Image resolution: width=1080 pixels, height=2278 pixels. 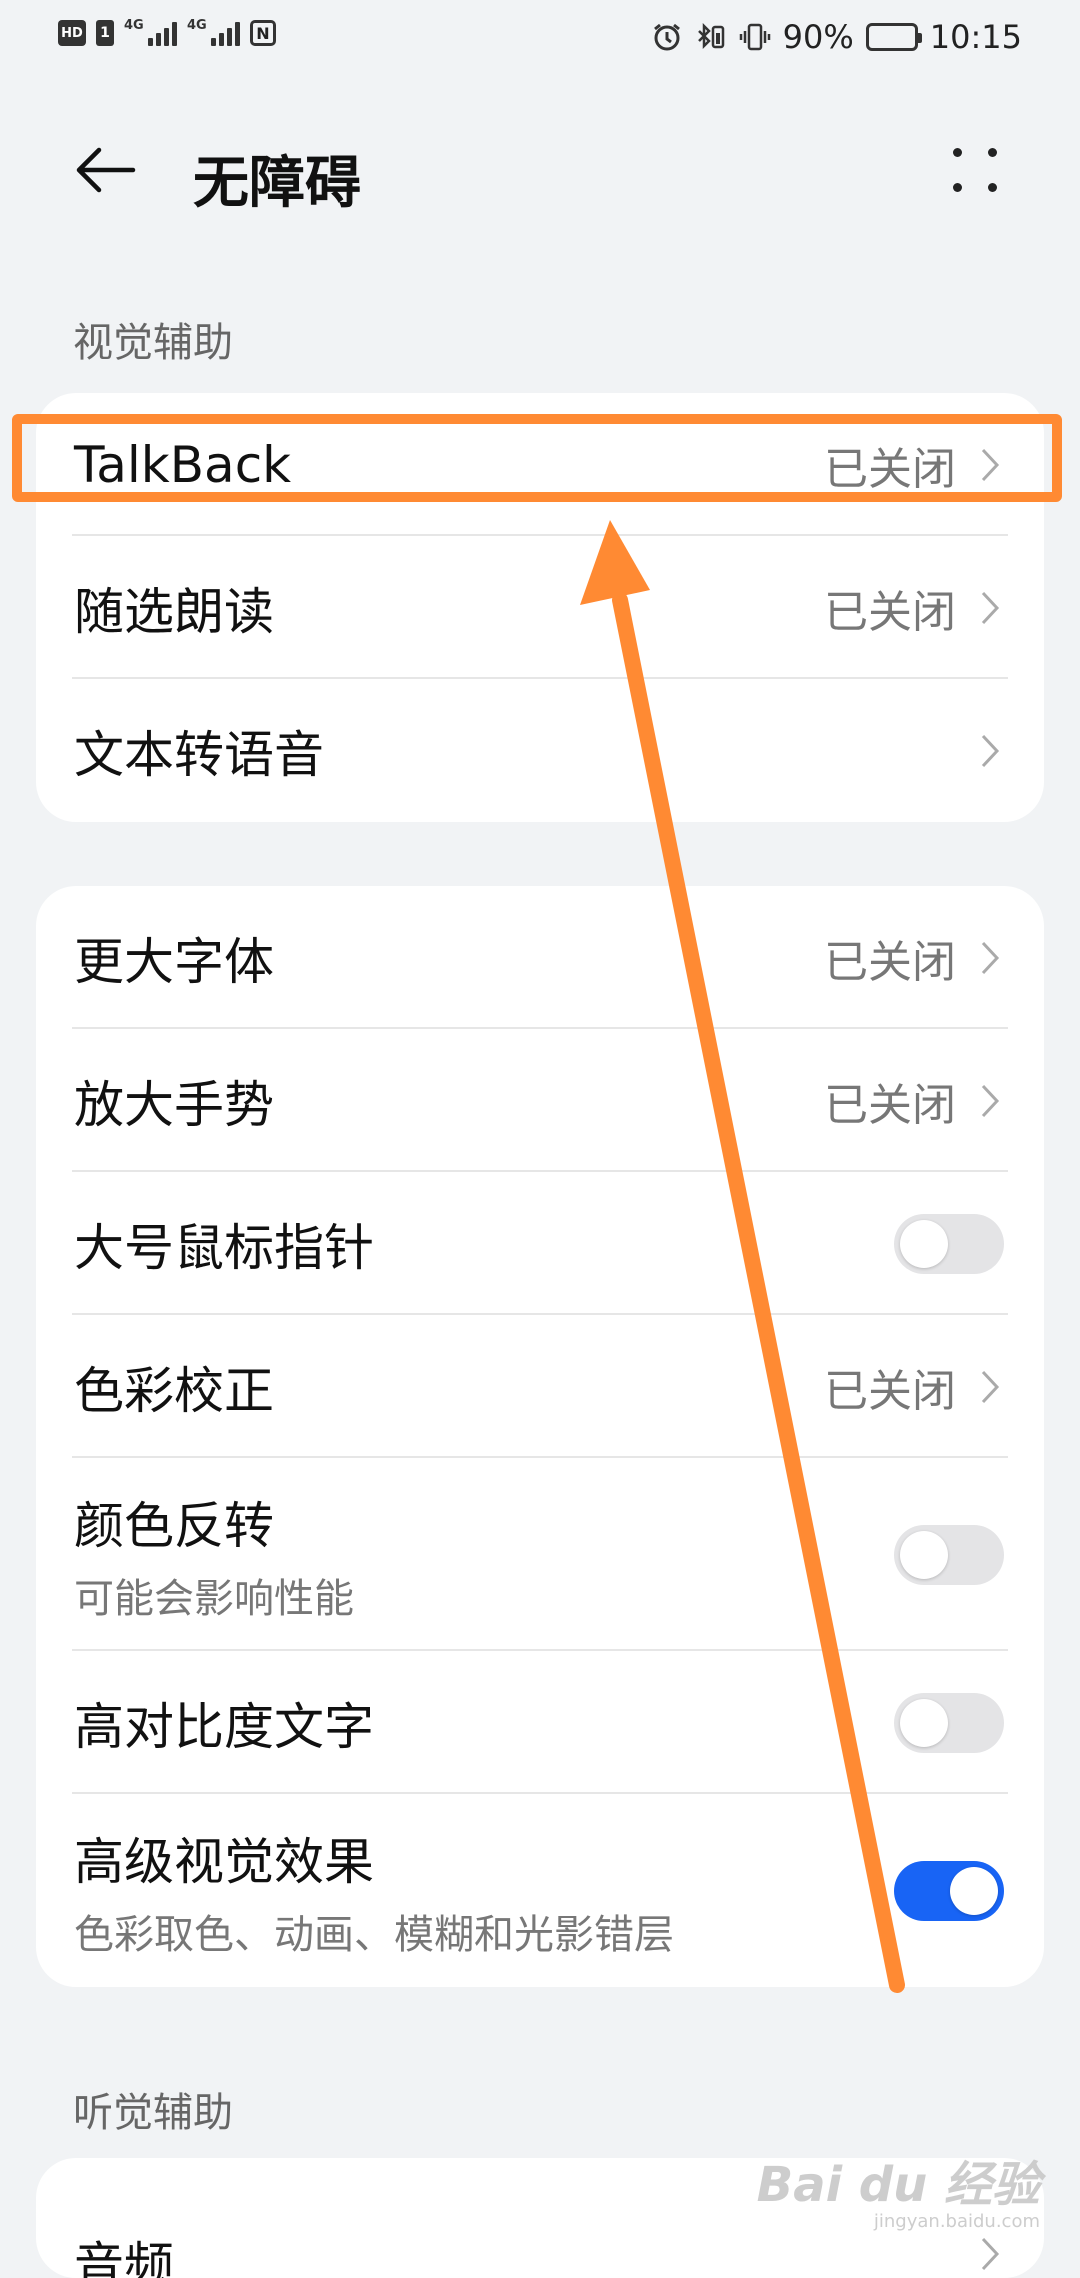 What do you see at coordinates (174, 1390) in the screenshot?
I see `row-title: 色彩校正` at bounding box center [174, 1390].